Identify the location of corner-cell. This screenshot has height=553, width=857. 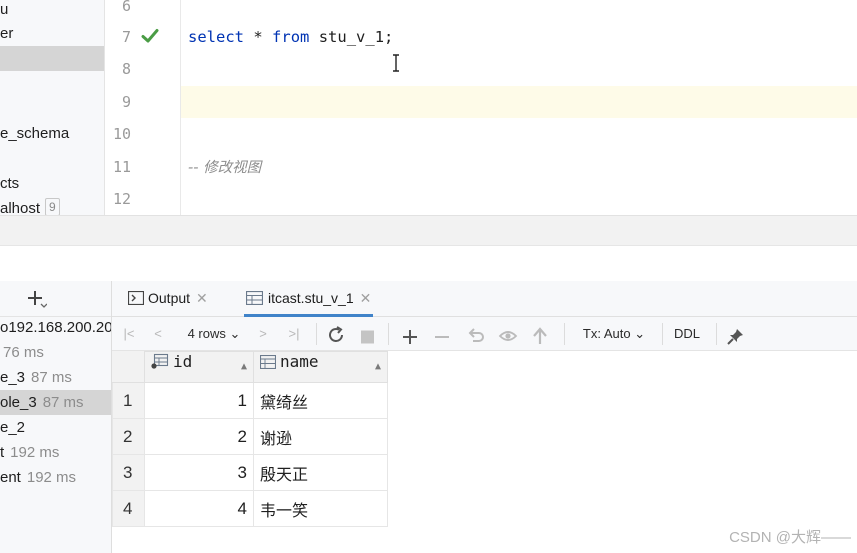
(128, 367).